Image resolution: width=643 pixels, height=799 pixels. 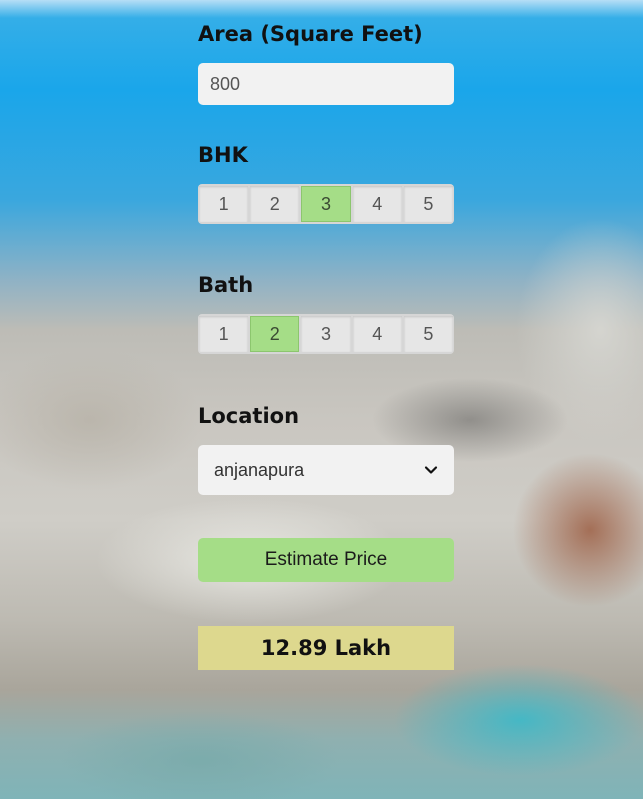 I want to click on bath-option-3: 3, so click(x=326, y=334).